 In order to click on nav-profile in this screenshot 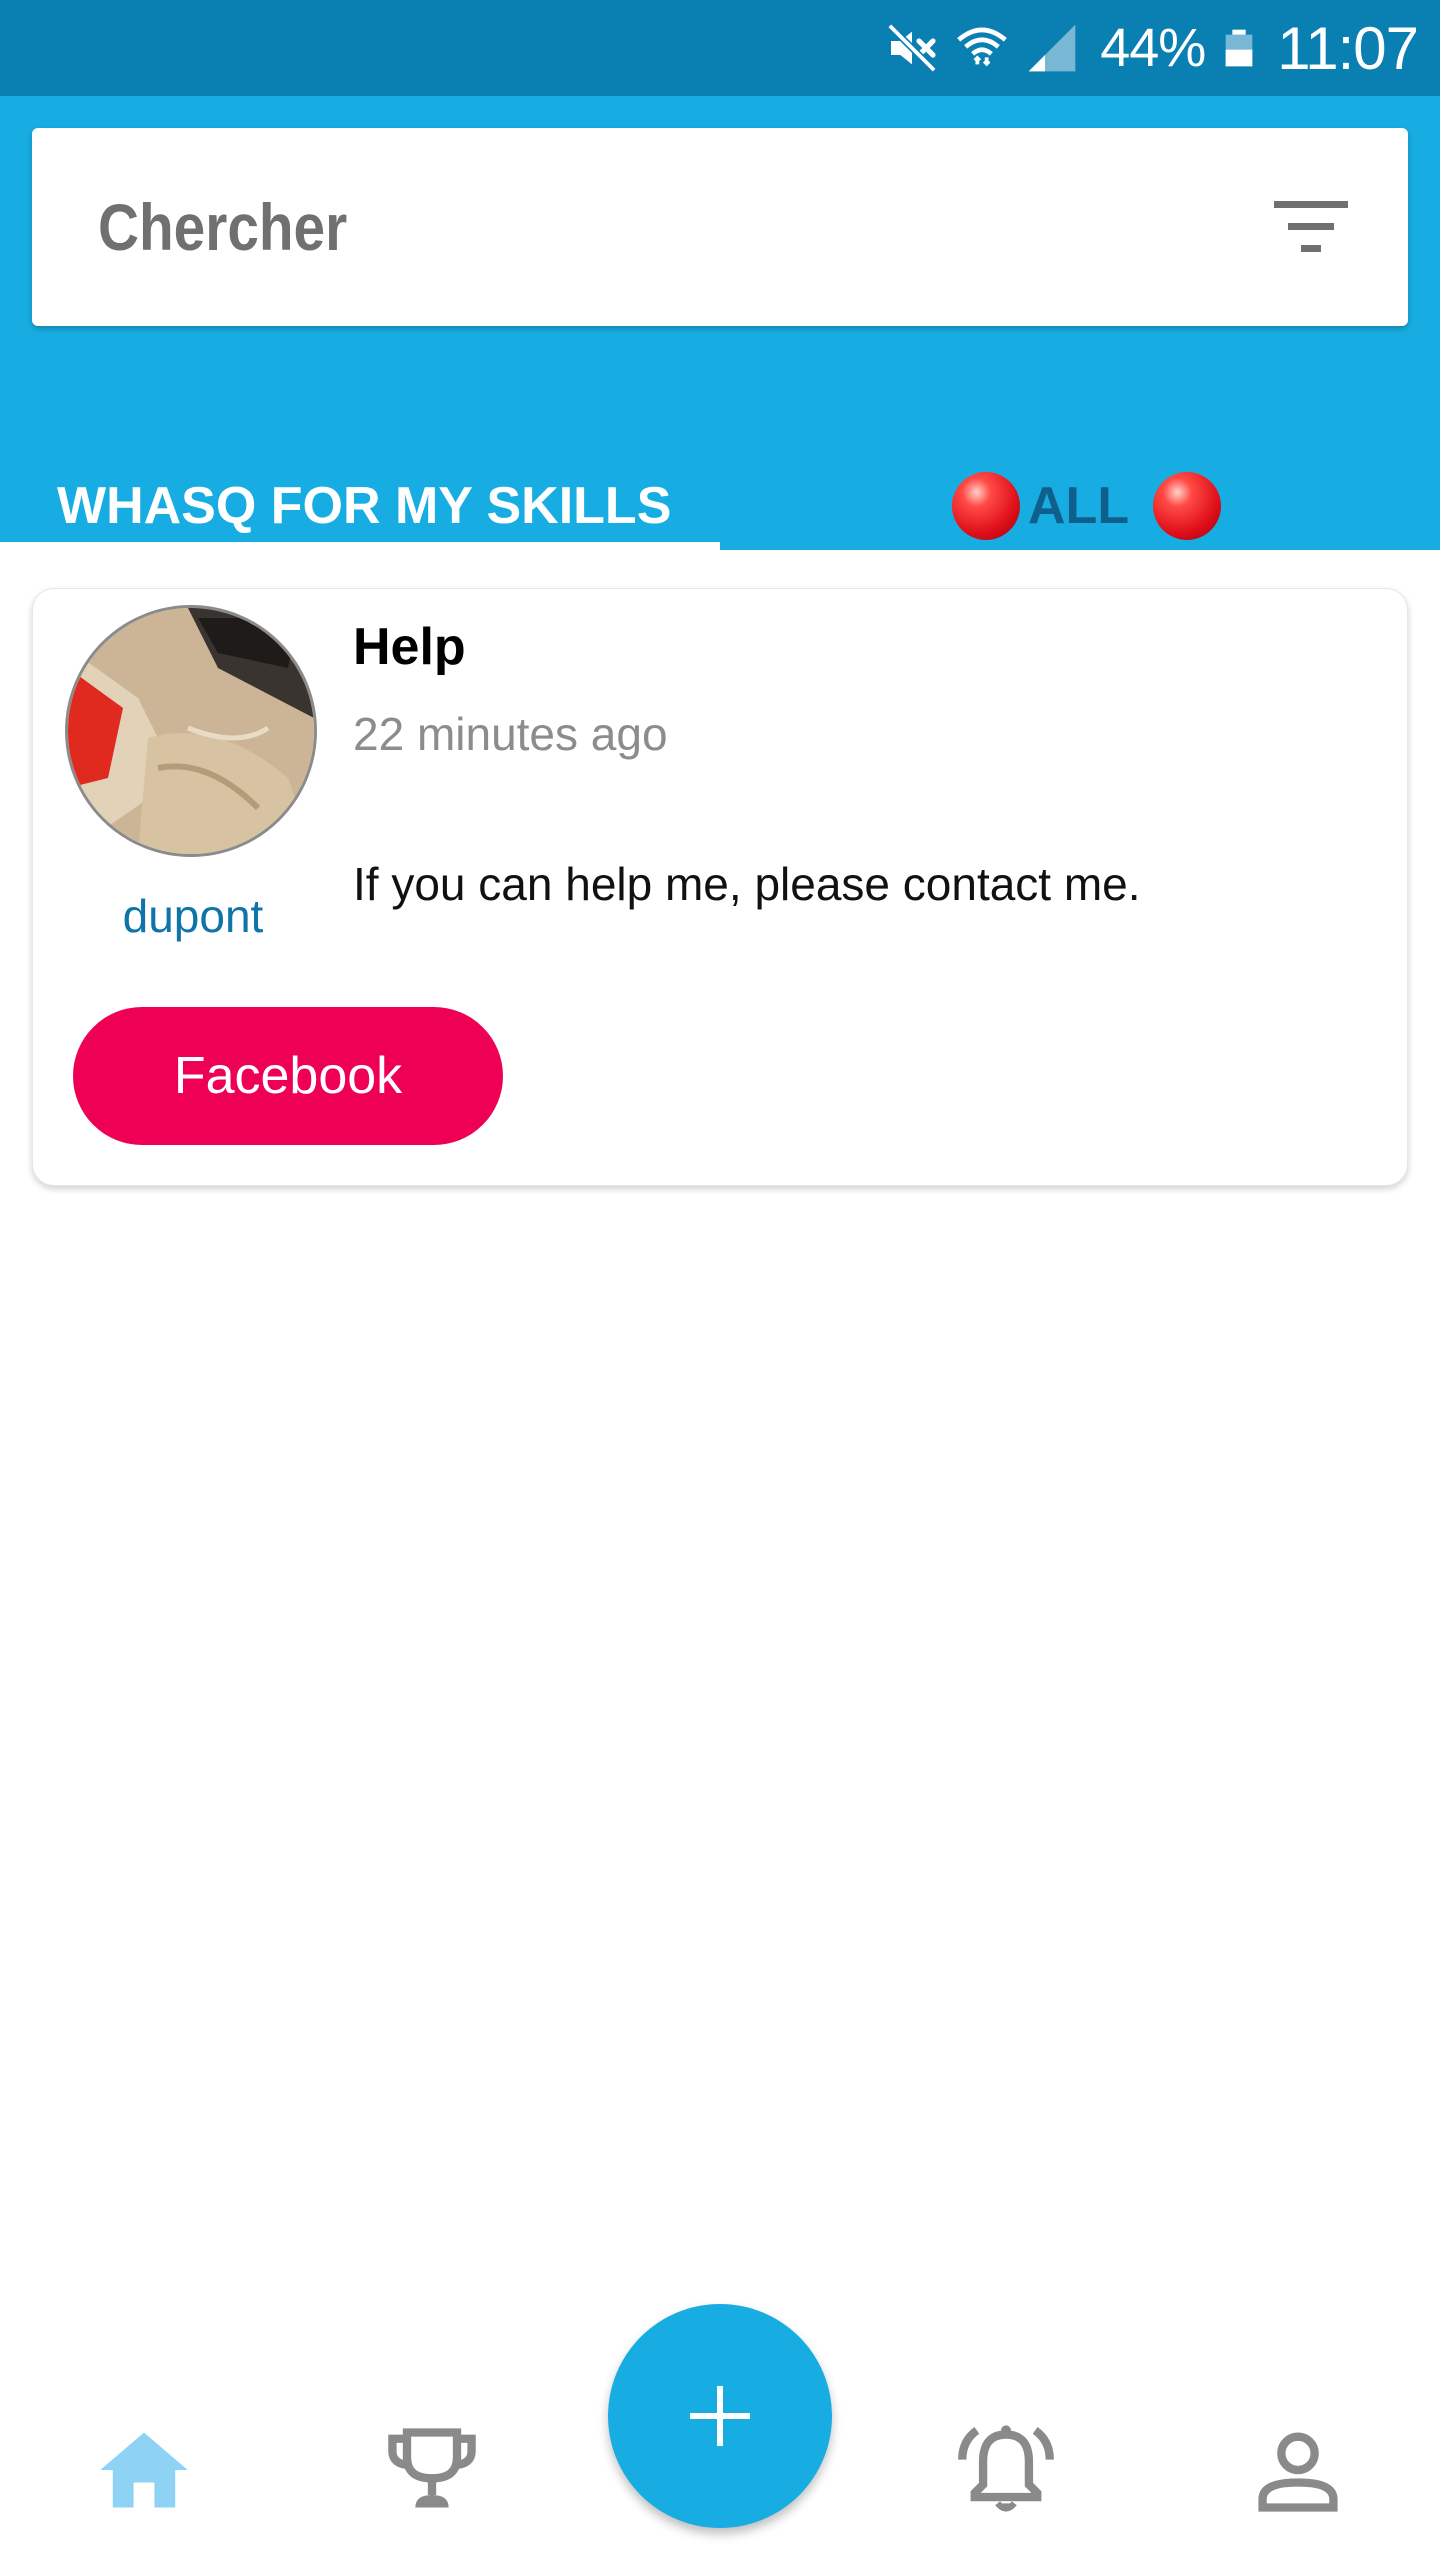, I will do `click(1298, 2470)`.